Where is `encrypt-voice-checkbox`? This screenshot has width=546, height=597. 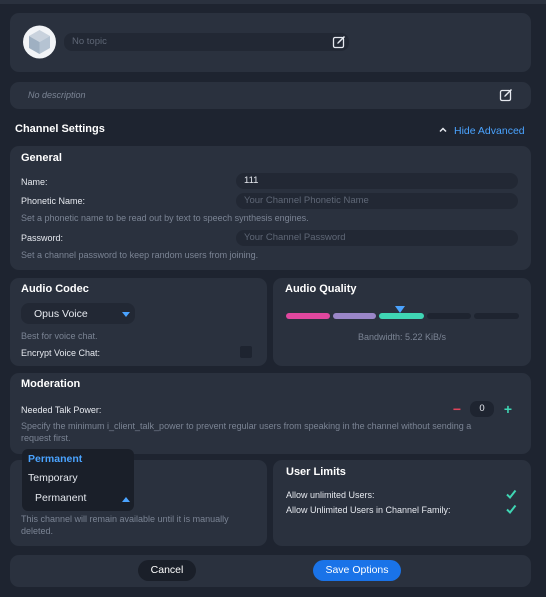
encrypt-voice-checkbox is located at coordinates (246, 352).